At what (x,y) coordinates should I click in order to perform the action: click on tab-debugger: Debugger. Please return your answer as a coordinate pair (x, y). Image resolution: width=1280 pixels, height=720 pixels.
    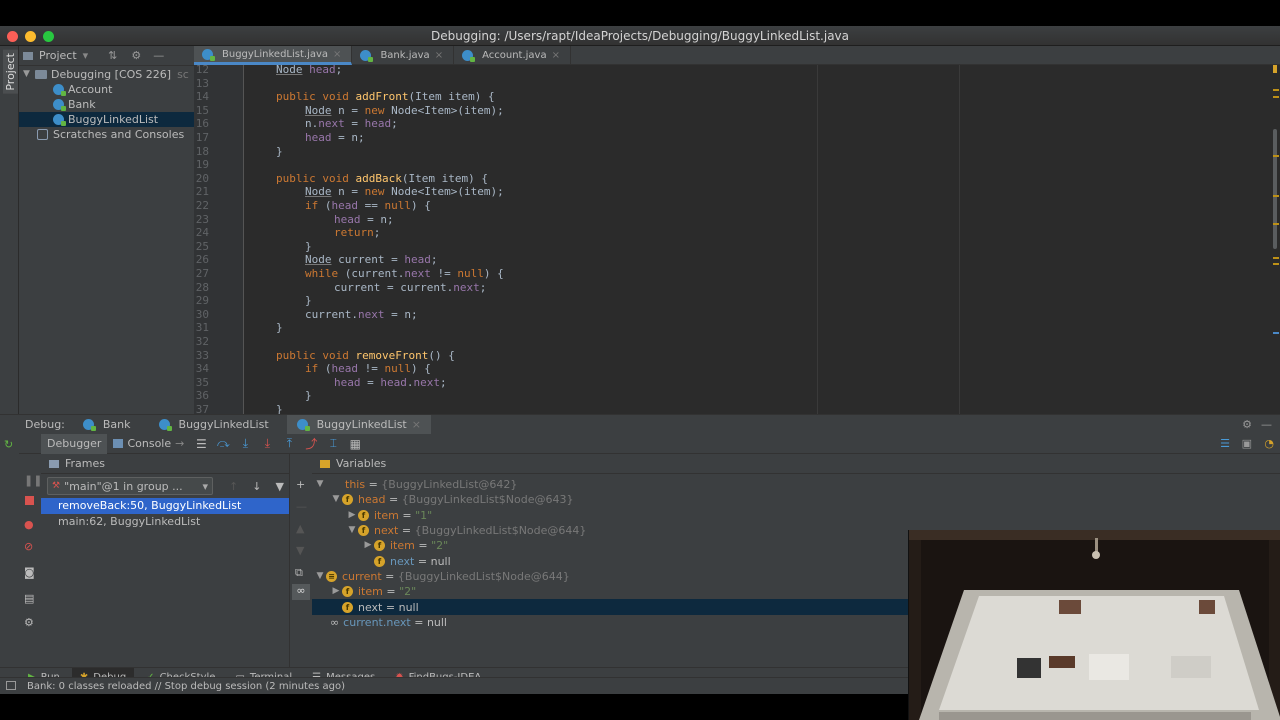
    Looking at the image, I should click on (74, 443).